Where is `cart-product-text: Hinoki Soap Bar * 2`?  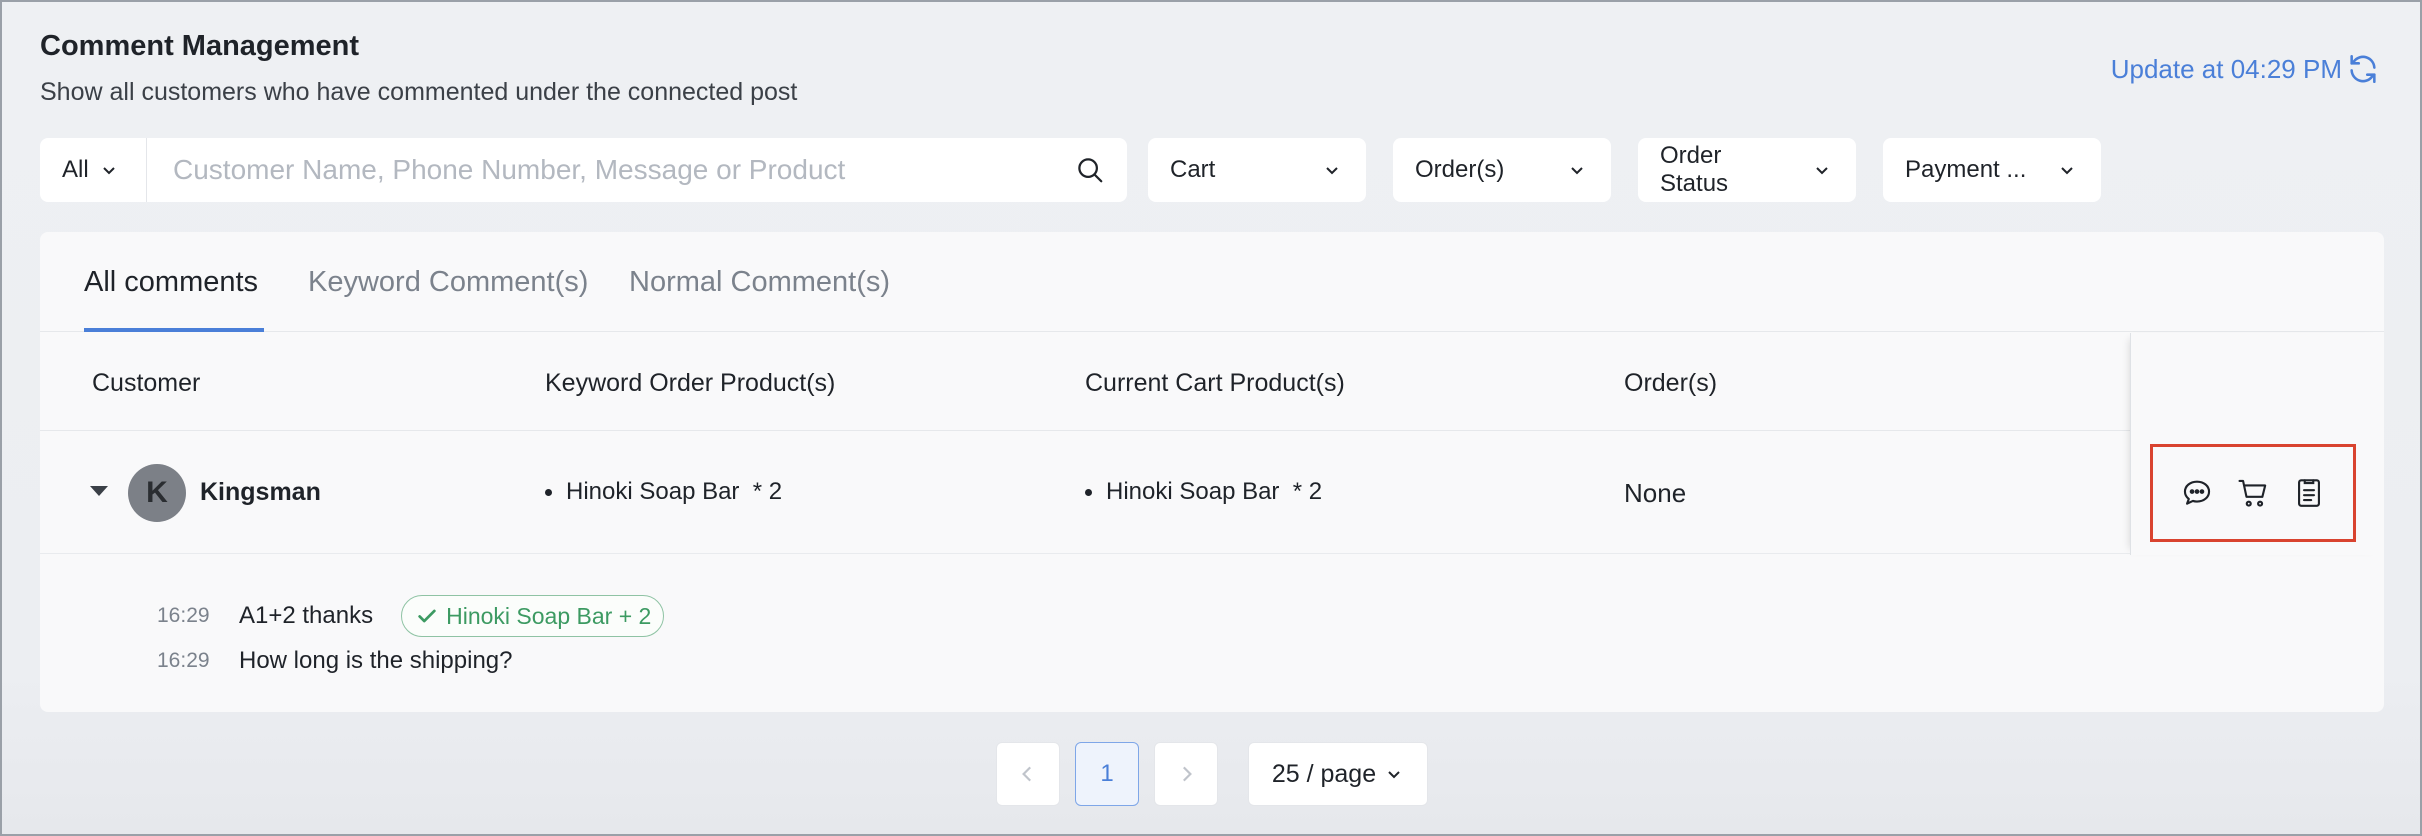 cart-product-text: Hinoki Soap Bar * 2 is located at coordinates (1214, 491).